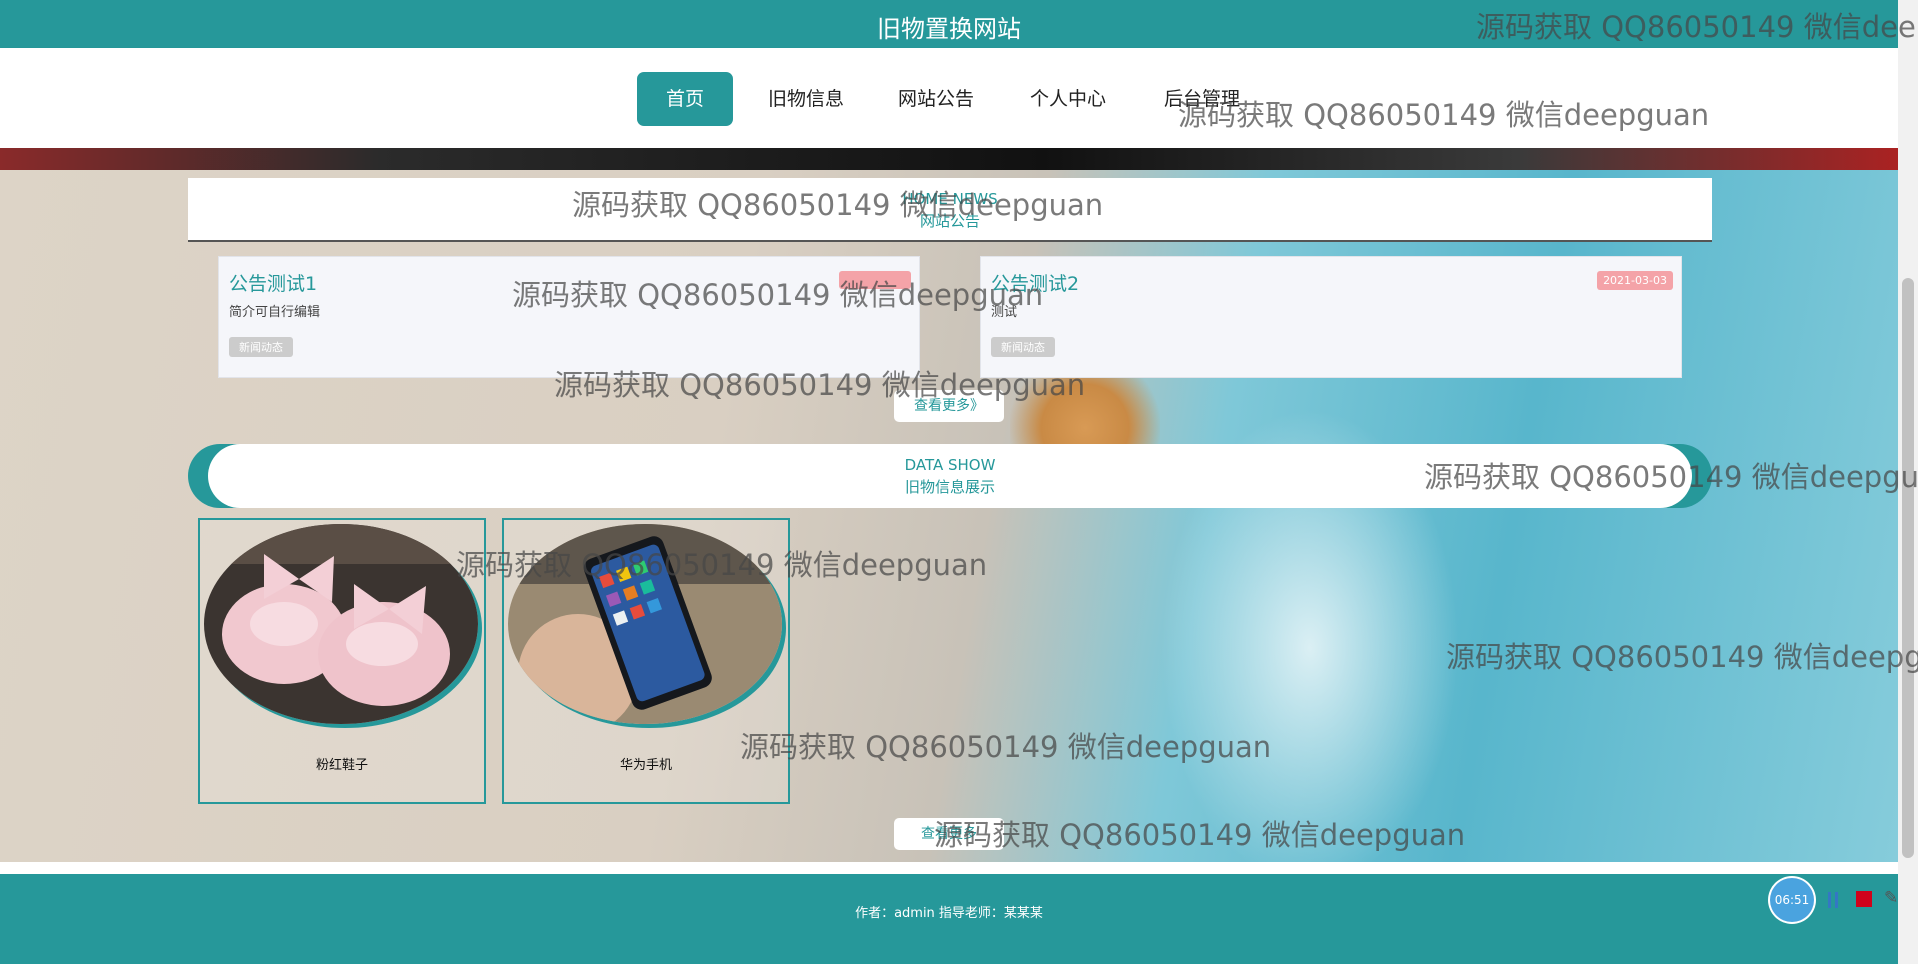  What do you see at coordinates (1864, 899) in the screenshot?
I see `stop-record-icon` at bounding box center [1864, 899].